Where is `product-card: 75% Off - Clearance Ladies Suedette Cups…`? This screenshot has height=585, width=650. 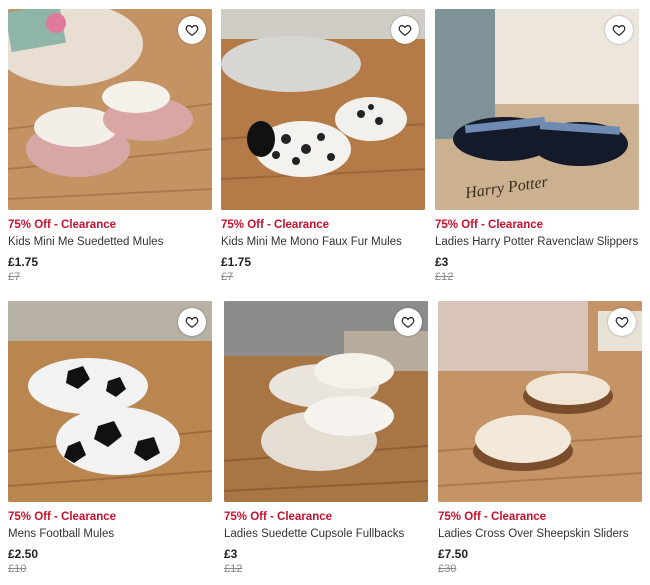
product-card: 75% Off - Clearance Ladies Suedette Cups… is located at coordinates (326, 439).